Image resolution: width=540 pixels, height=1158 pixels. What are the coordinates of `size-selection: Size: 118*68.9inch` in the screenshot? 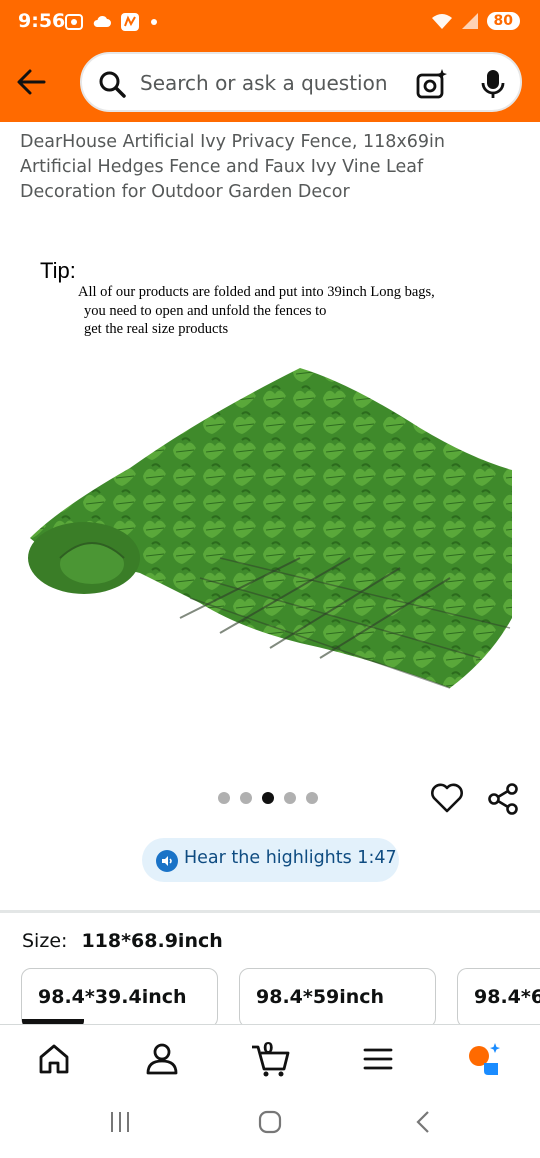 It's located at (122, 941).